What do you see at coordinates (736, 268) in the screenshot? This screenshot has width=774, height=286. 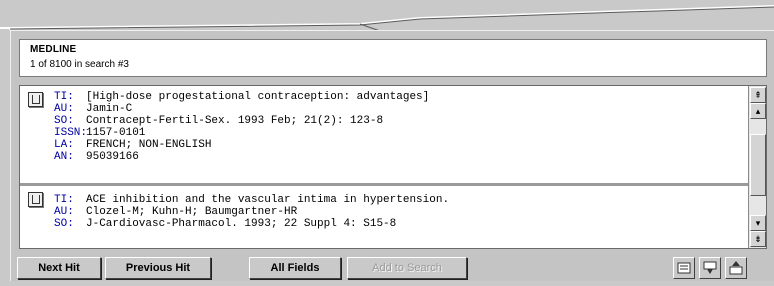 I see `export-icon` at bounding box center [736, 268].